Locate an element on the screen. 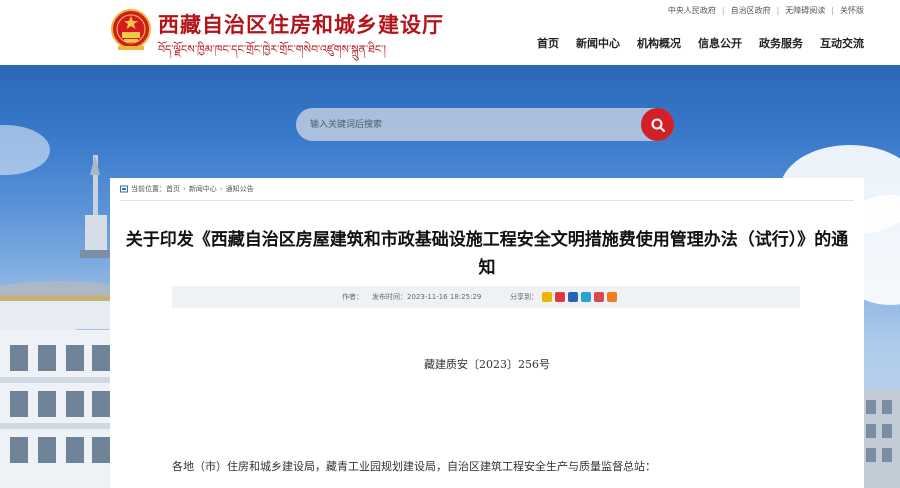 This screenshot has width=900, height=488. article-meta: 作者： 发布时间：2023-11-16 18:25:29 分享到： is located at coordinates (486, 297).